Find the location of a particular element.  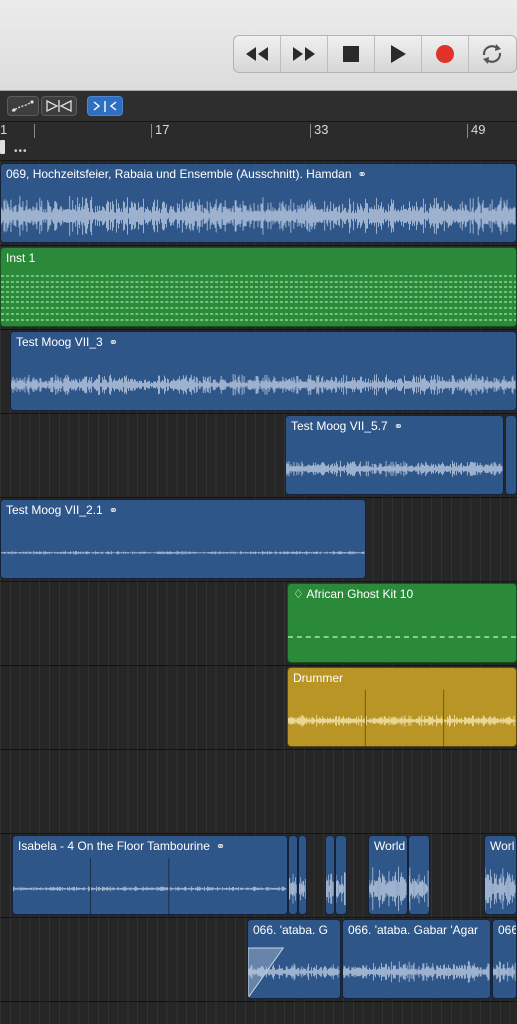

audio-region-world-m-part is located at coordinates (419, 875).